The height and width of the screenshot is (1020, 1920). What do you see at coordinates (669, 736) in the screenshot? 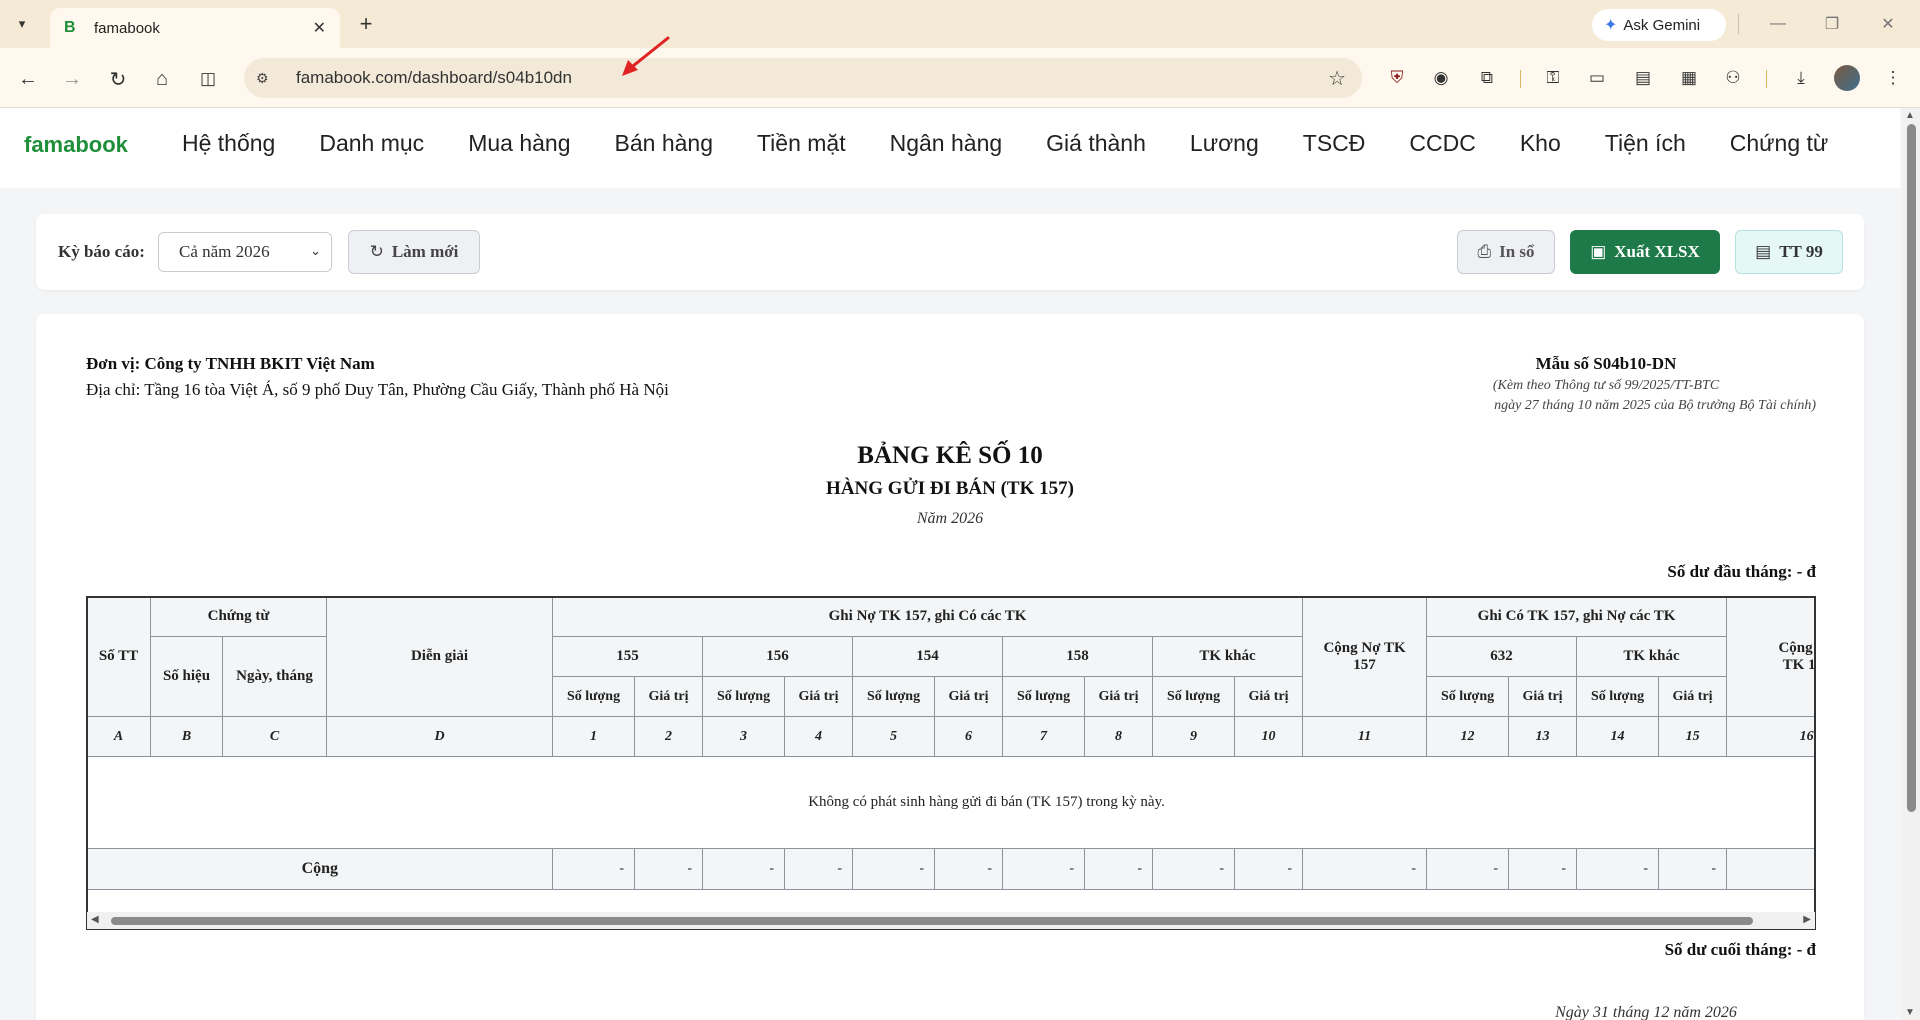
I see `column-index-cell: 2` at bounding box center [669, 736].